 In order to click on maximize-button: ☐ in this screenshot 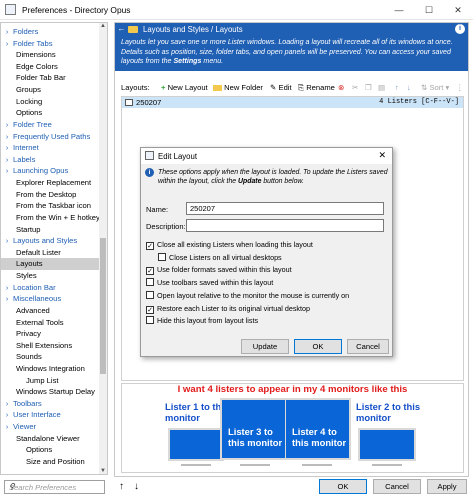, I will do `click(429, 10)`.